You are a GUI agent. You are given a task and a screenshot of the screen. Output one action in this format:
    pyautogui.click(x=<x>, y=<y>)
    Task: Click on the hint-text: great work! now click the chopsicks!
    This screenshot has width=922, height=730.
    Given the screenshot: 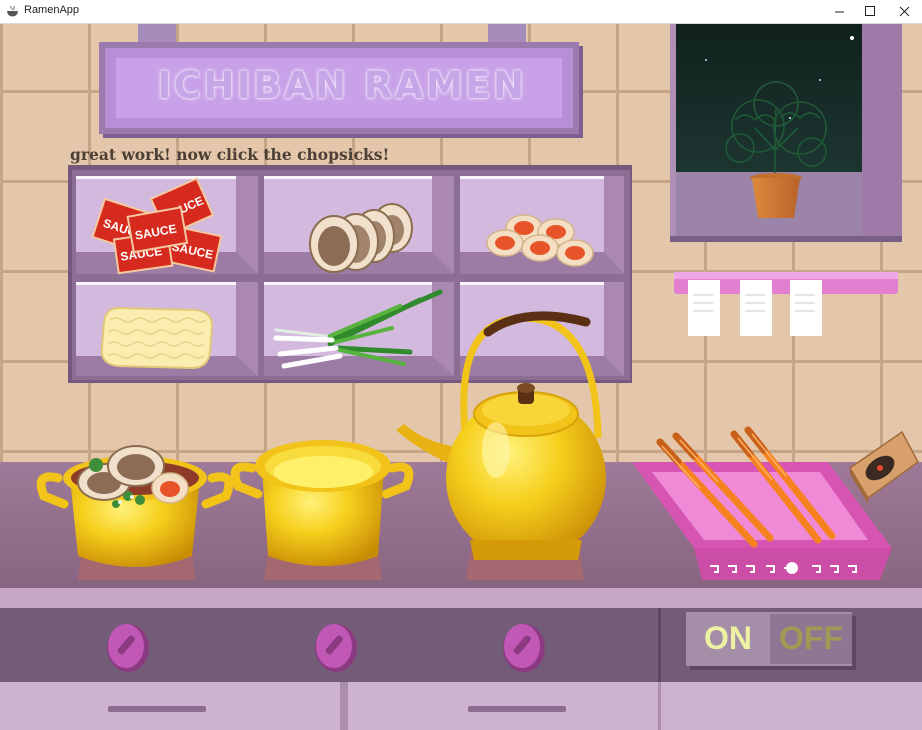 What is the action you would take?
    pyautogui.click(x=230, y=154)
    